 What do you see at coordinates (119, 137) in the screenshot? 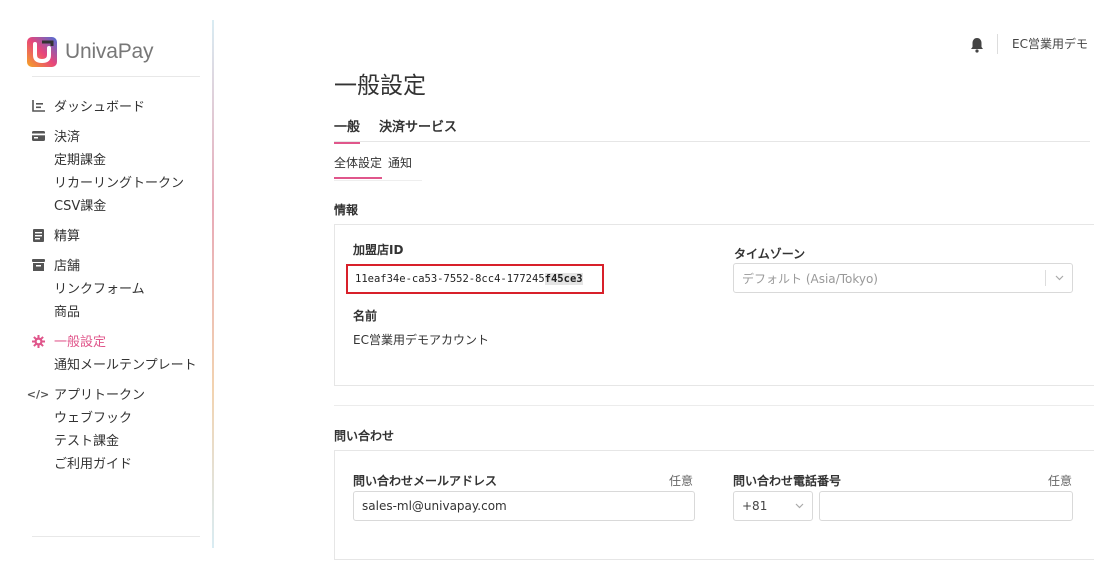
I see `sidebar-item-payments: 決済` at bounding box center [119, 137].